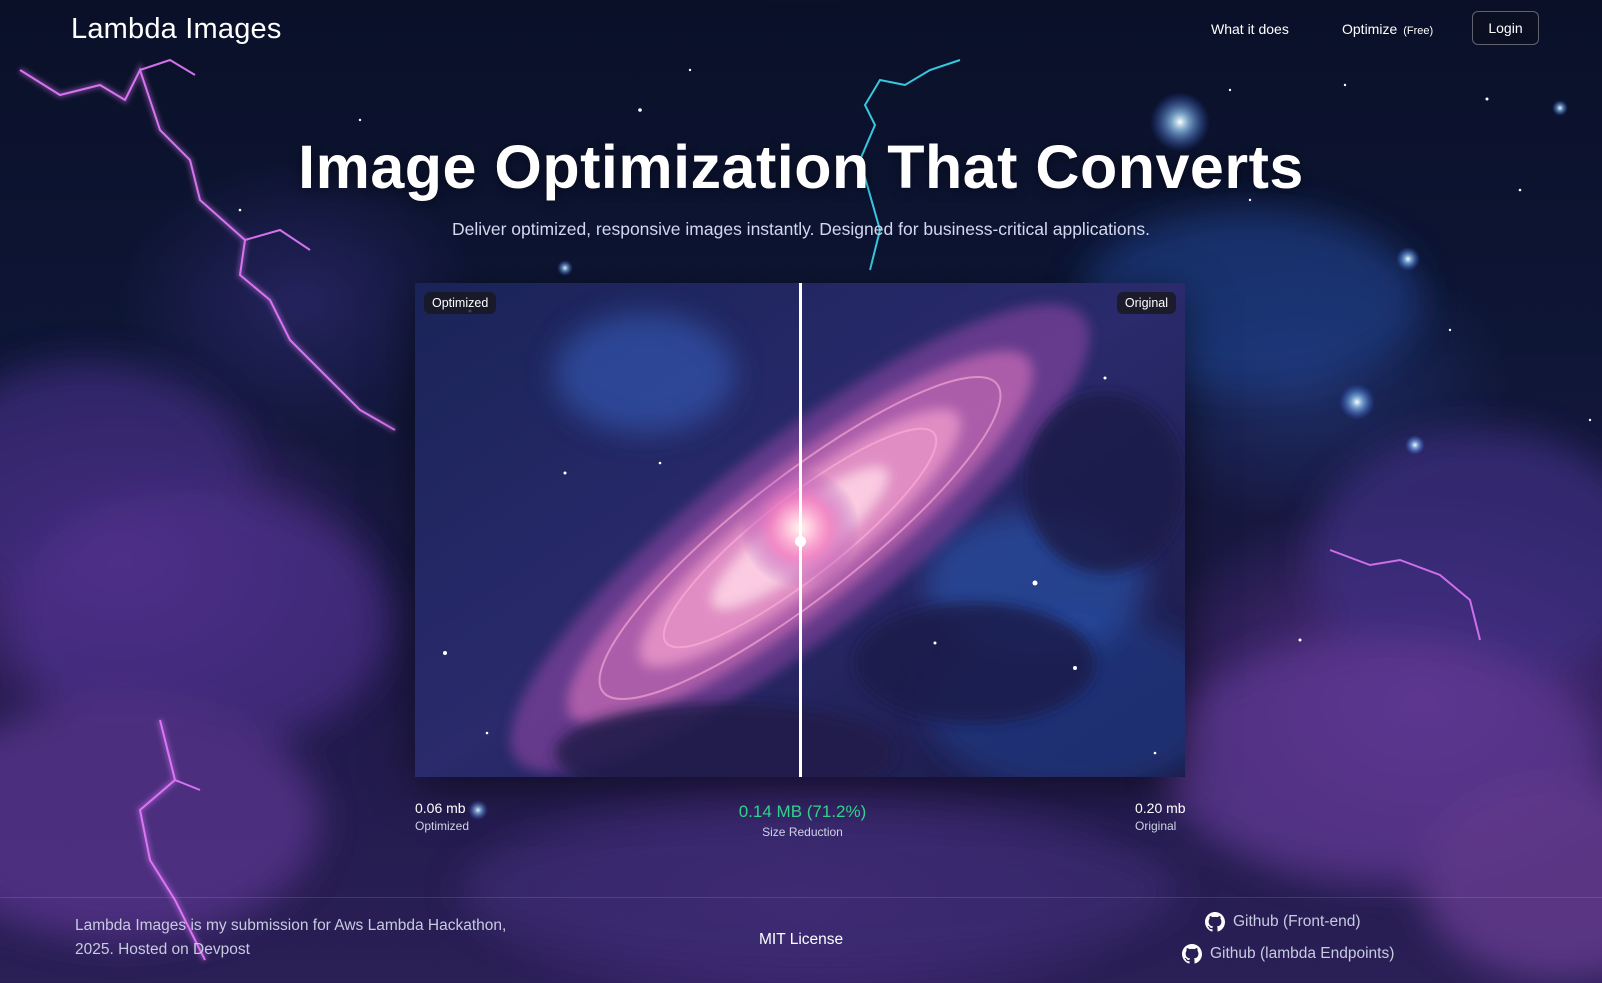 This screenshot has width=1602, height=983. I want to click on github-frontend-label: Github (Front-end), so click(1297, 921).